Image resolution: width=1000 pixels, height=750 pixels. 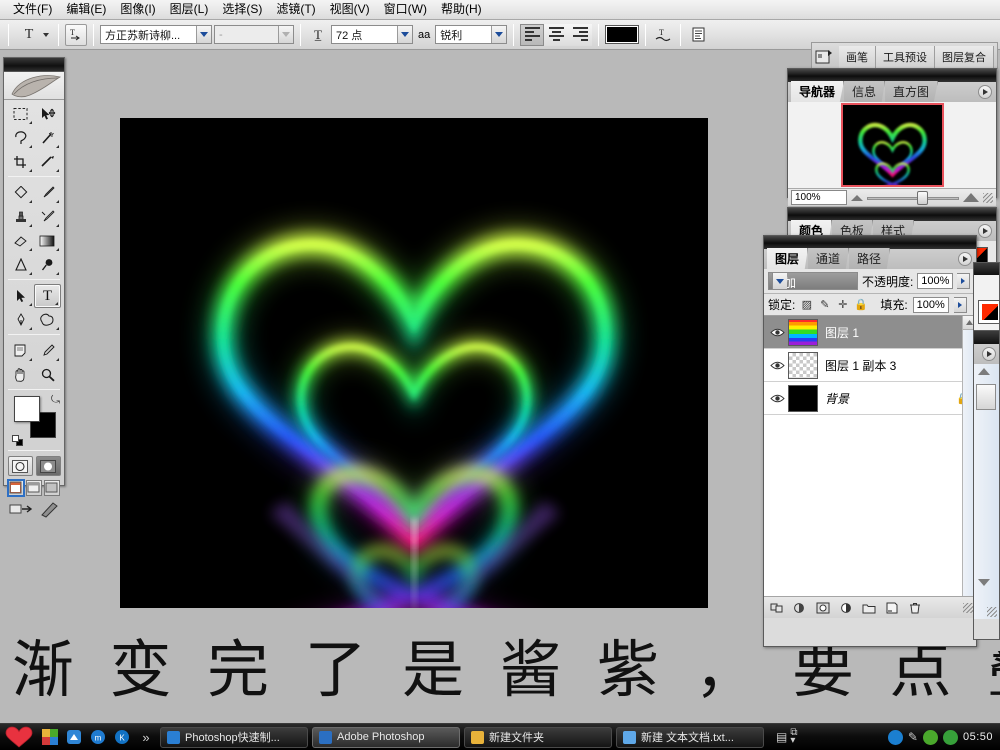 What do you see at coordinates (978, 737) in the screenshot?
I see `clock: 05:50` at bounding box center [978, 737].